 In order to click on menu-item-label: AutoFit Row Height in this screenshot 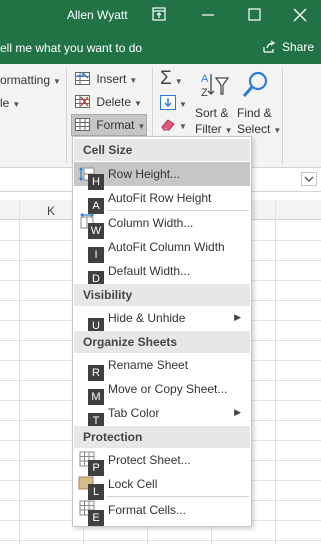, I will do `click(160, 198)`.